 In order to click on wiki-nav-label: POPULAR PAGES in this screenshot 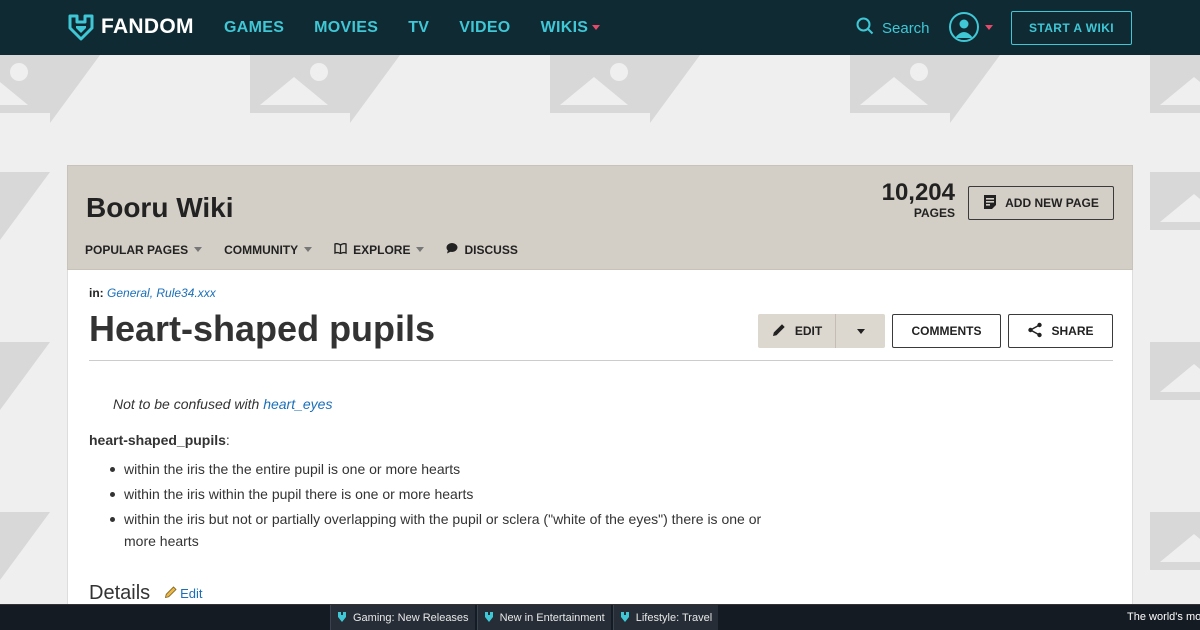, I will do `click(137, 249)`.